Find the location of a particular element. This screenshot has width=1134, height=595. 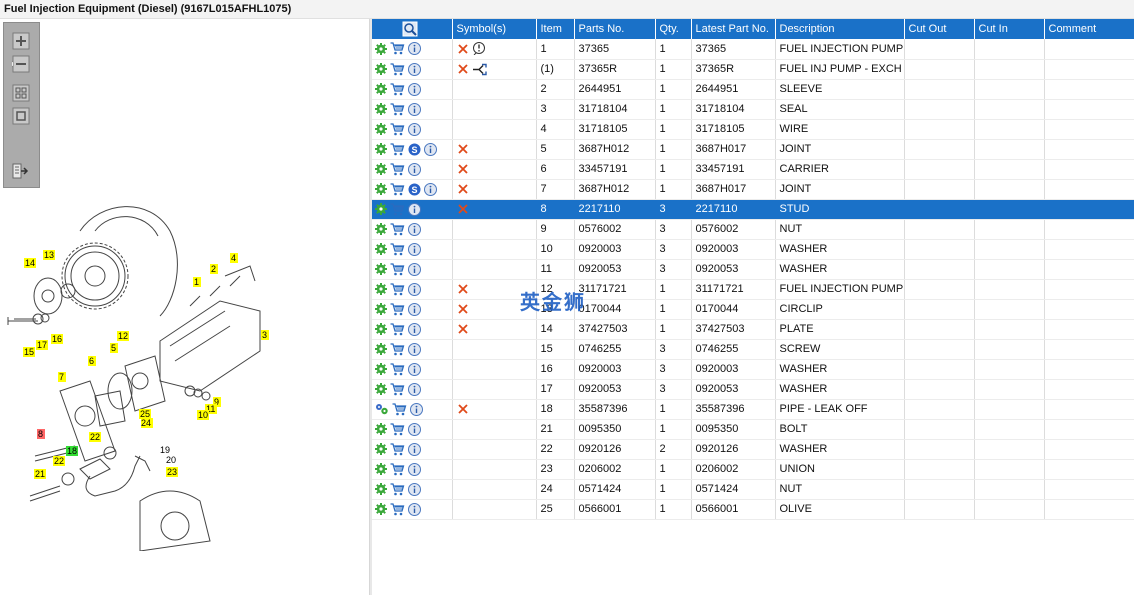

fit-window-button is located at coordinates (21, 116).